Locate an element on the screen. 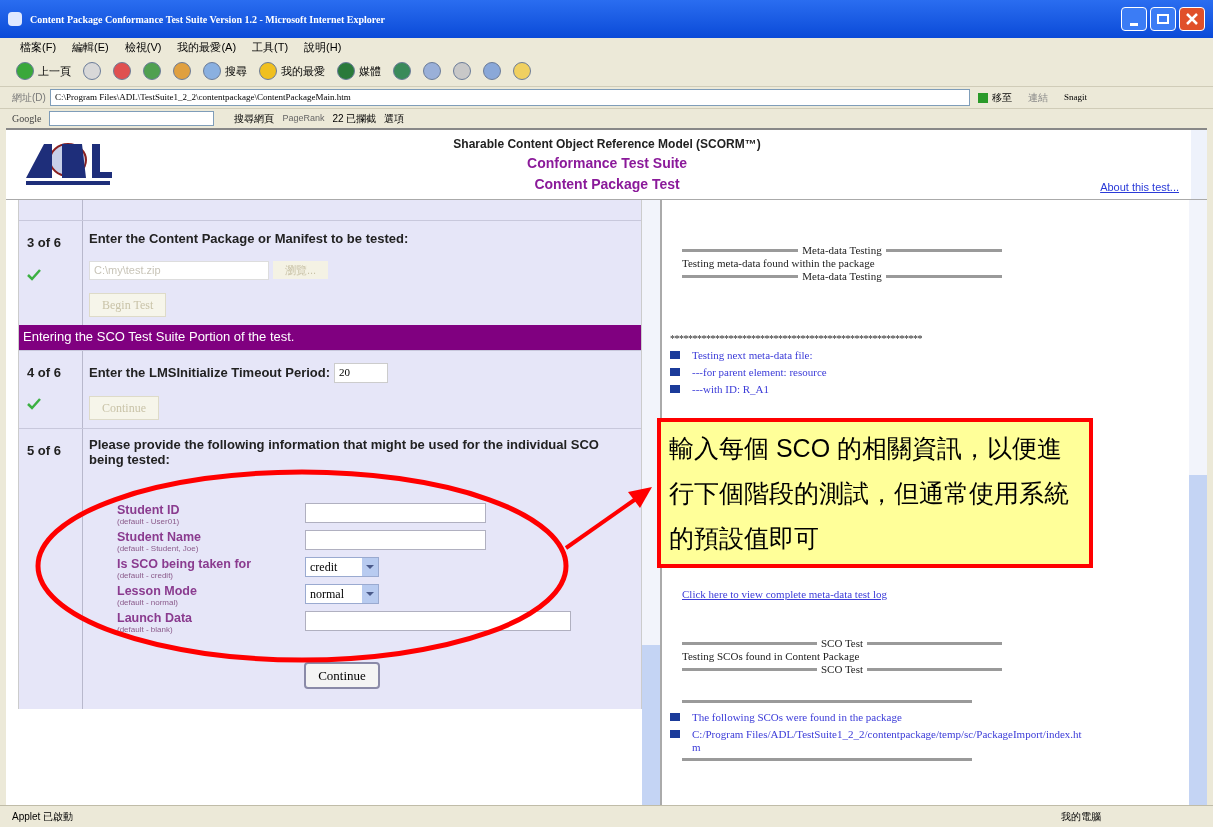 The height and width of the screenshot is (827, 1213). timeout-field: 20 is located at coordinates (361, 372).